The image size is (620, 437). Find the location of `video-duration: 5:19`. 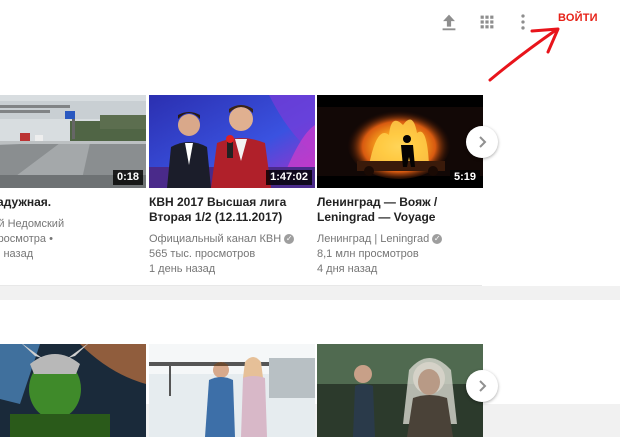

video-duration: 5:19 is located at coordinates (464, 177).